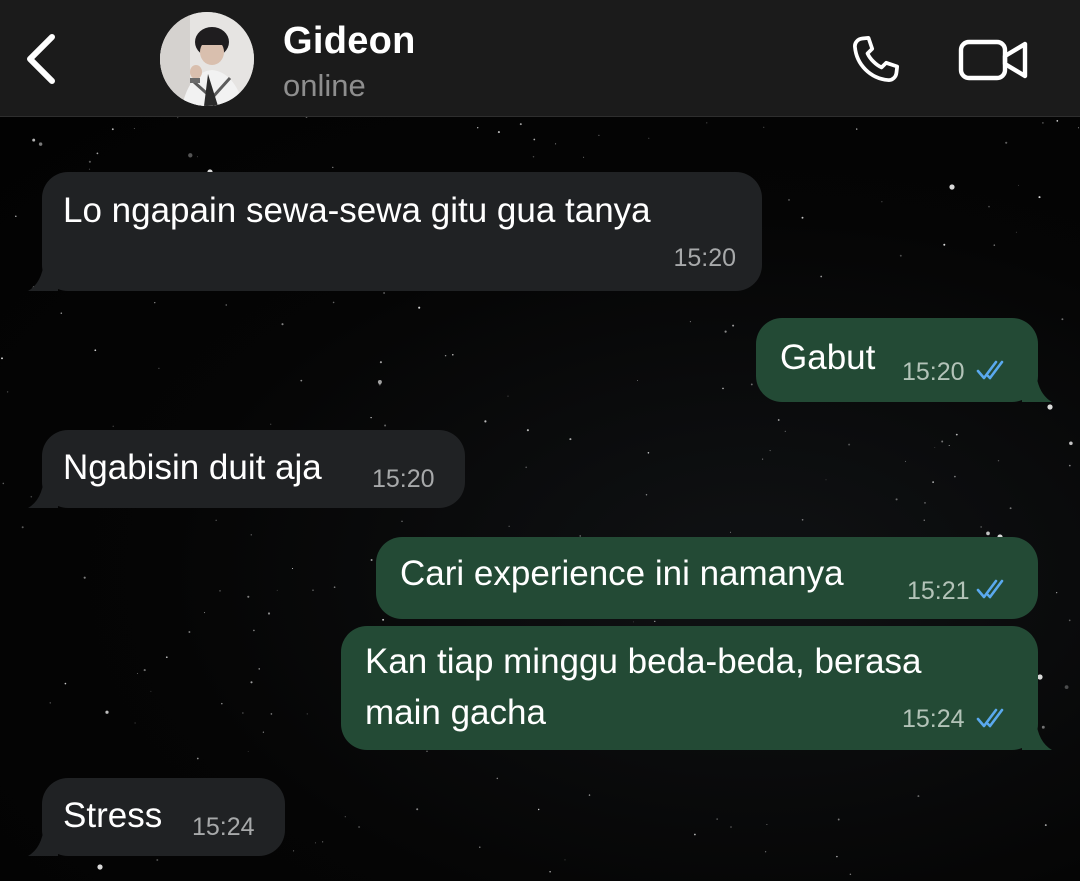 The width and height of the screenshot is (1080, 881). I want to click on message-text: Lo ngapain sewa-sewa gitu gua tanya, so click(357, 210).